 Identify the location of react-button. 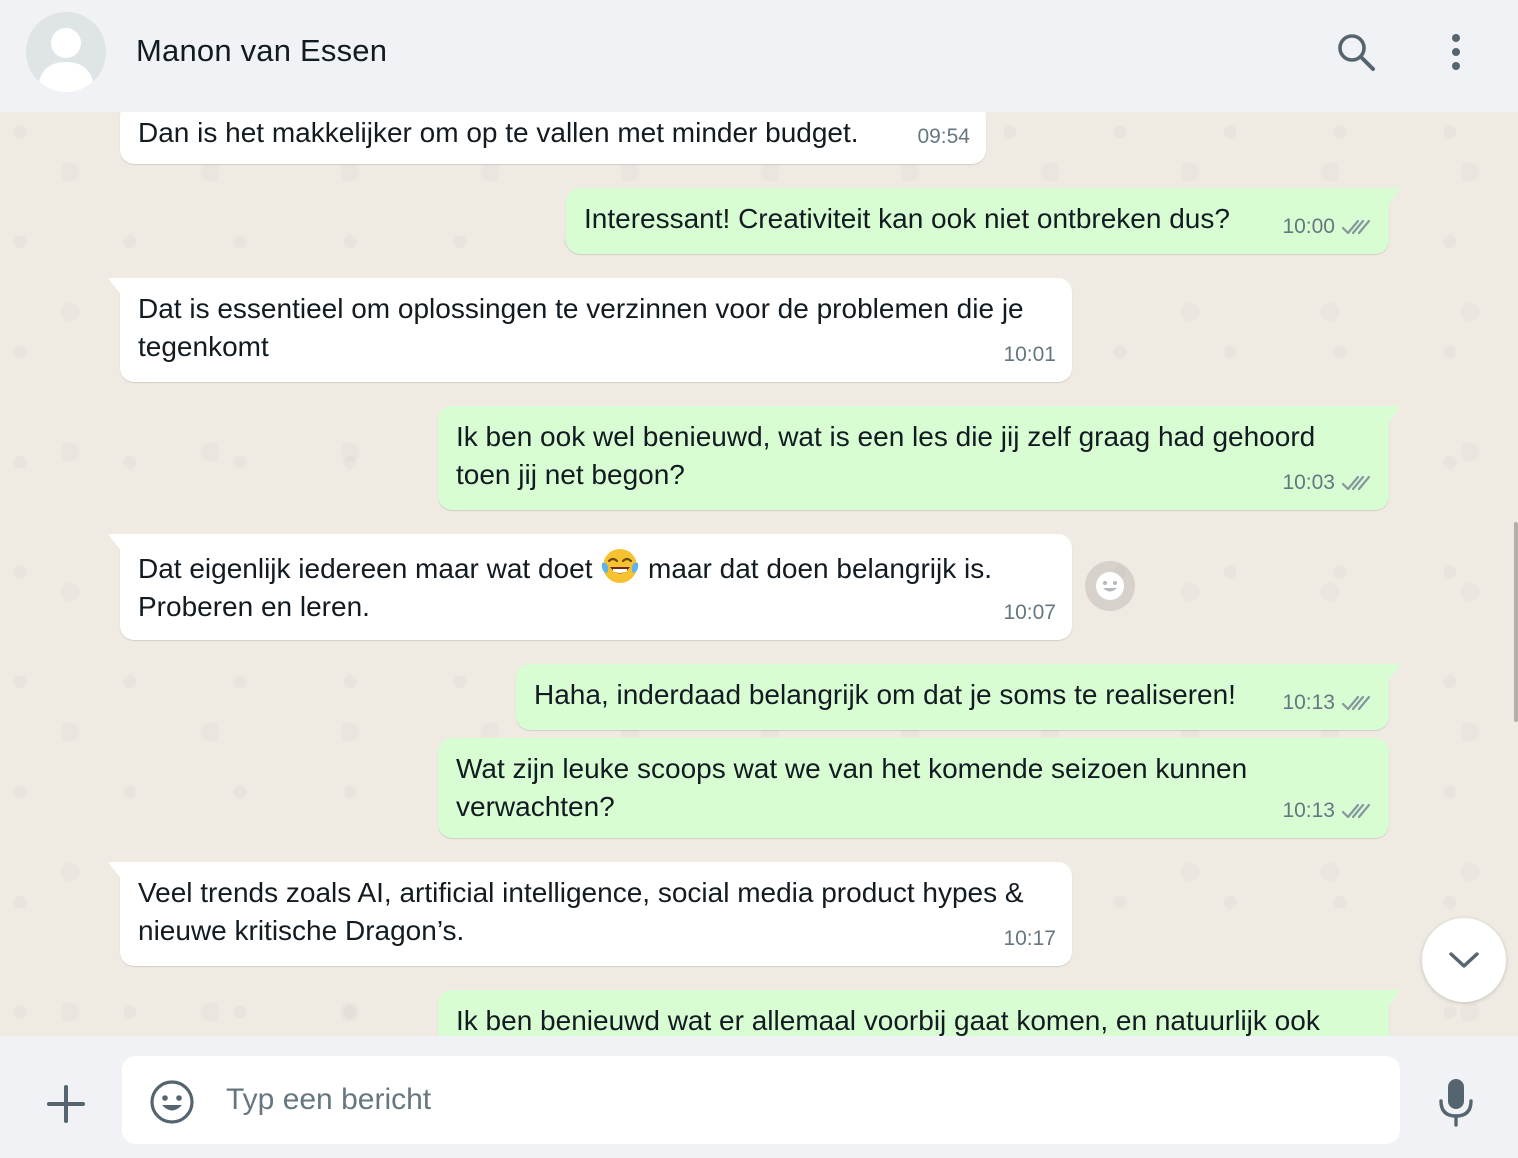
(1110, 586).